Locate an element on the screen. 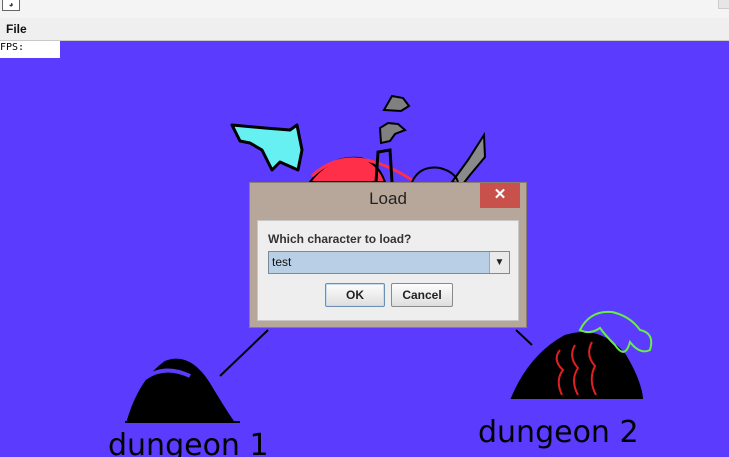 The image size is (729, 457). menu-bar: File is located at coordinates (364, 29).